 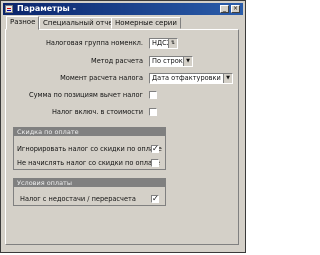 I want to click on window-title: Параметры -, so click(x=46, y=8).